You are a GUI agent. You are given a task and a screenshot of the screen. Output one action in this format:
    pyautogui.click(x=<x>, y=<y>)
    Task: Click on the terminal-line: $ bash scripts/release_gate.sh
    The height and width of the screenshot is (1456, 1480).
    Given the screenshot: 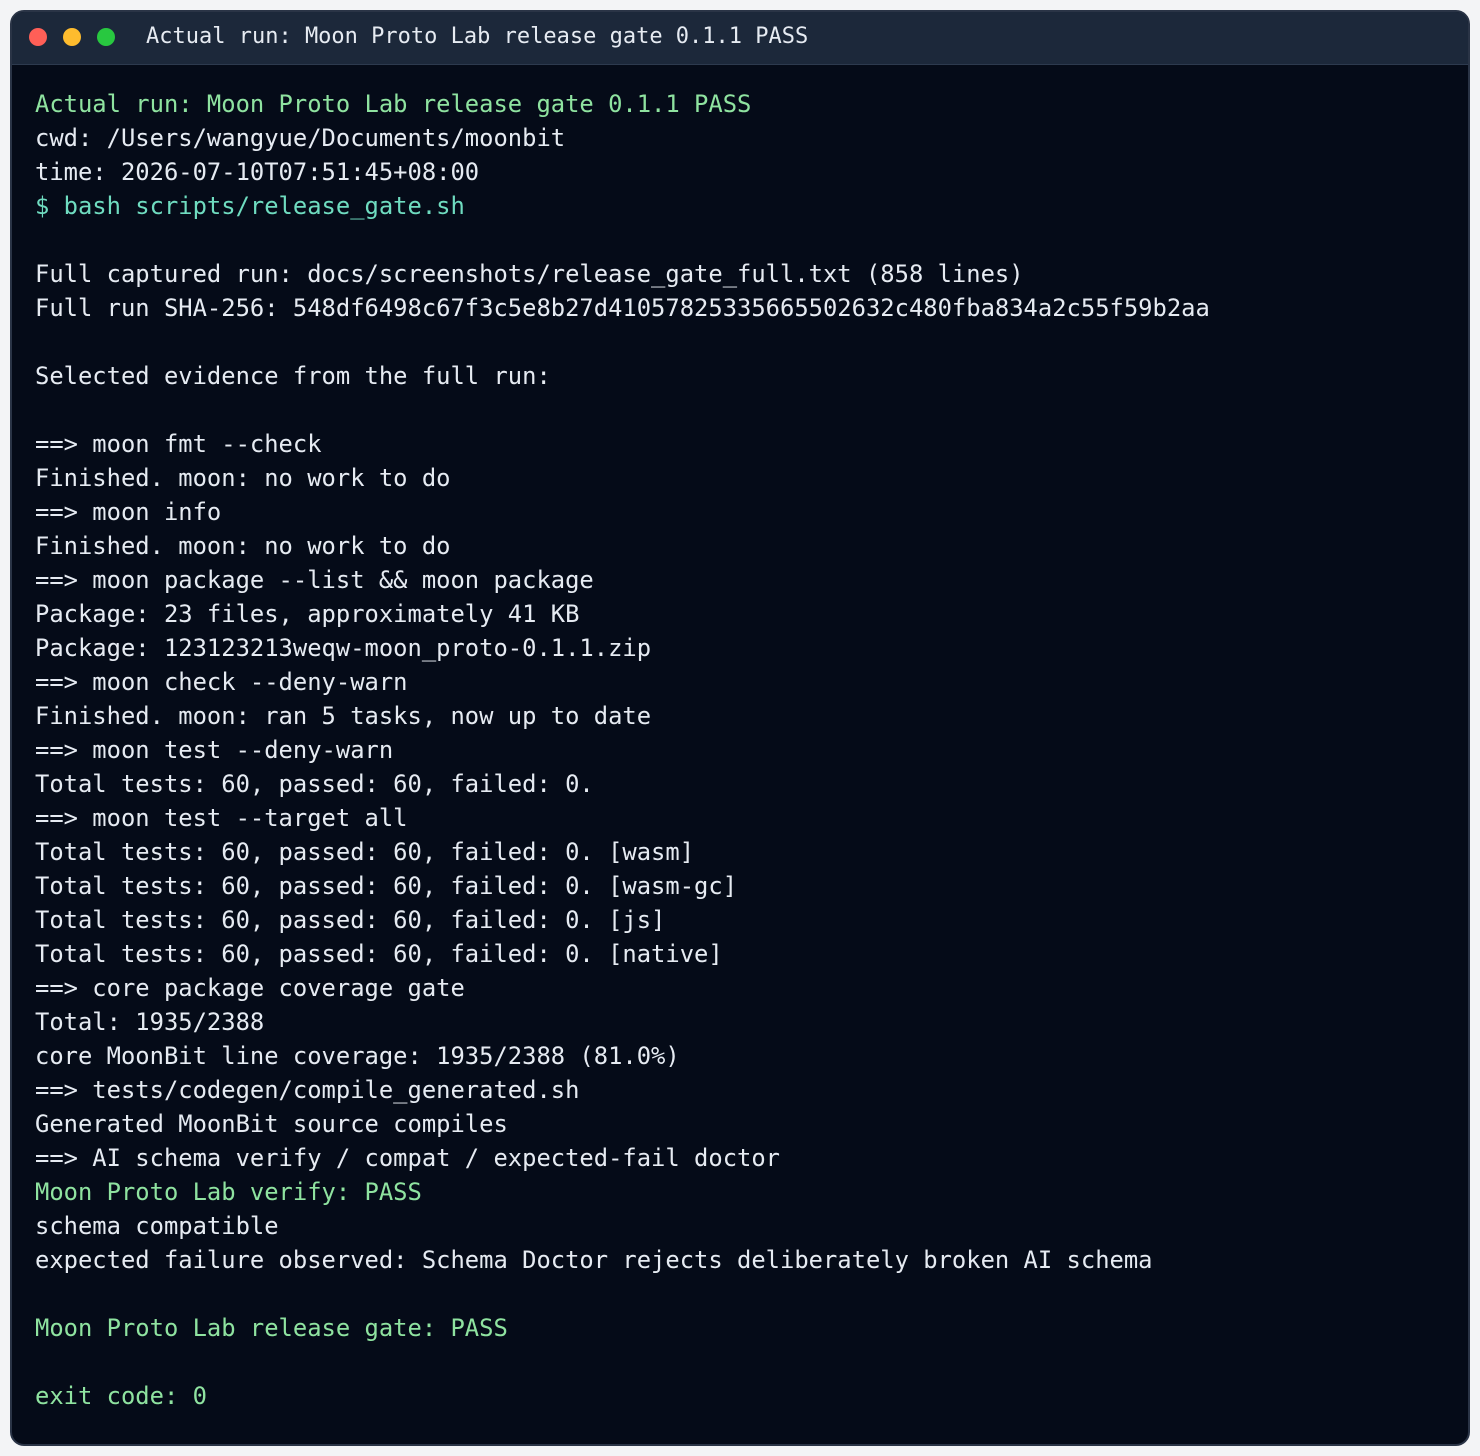 What is the action you would take?
    pyautogui.click(x=250, y=206)
    